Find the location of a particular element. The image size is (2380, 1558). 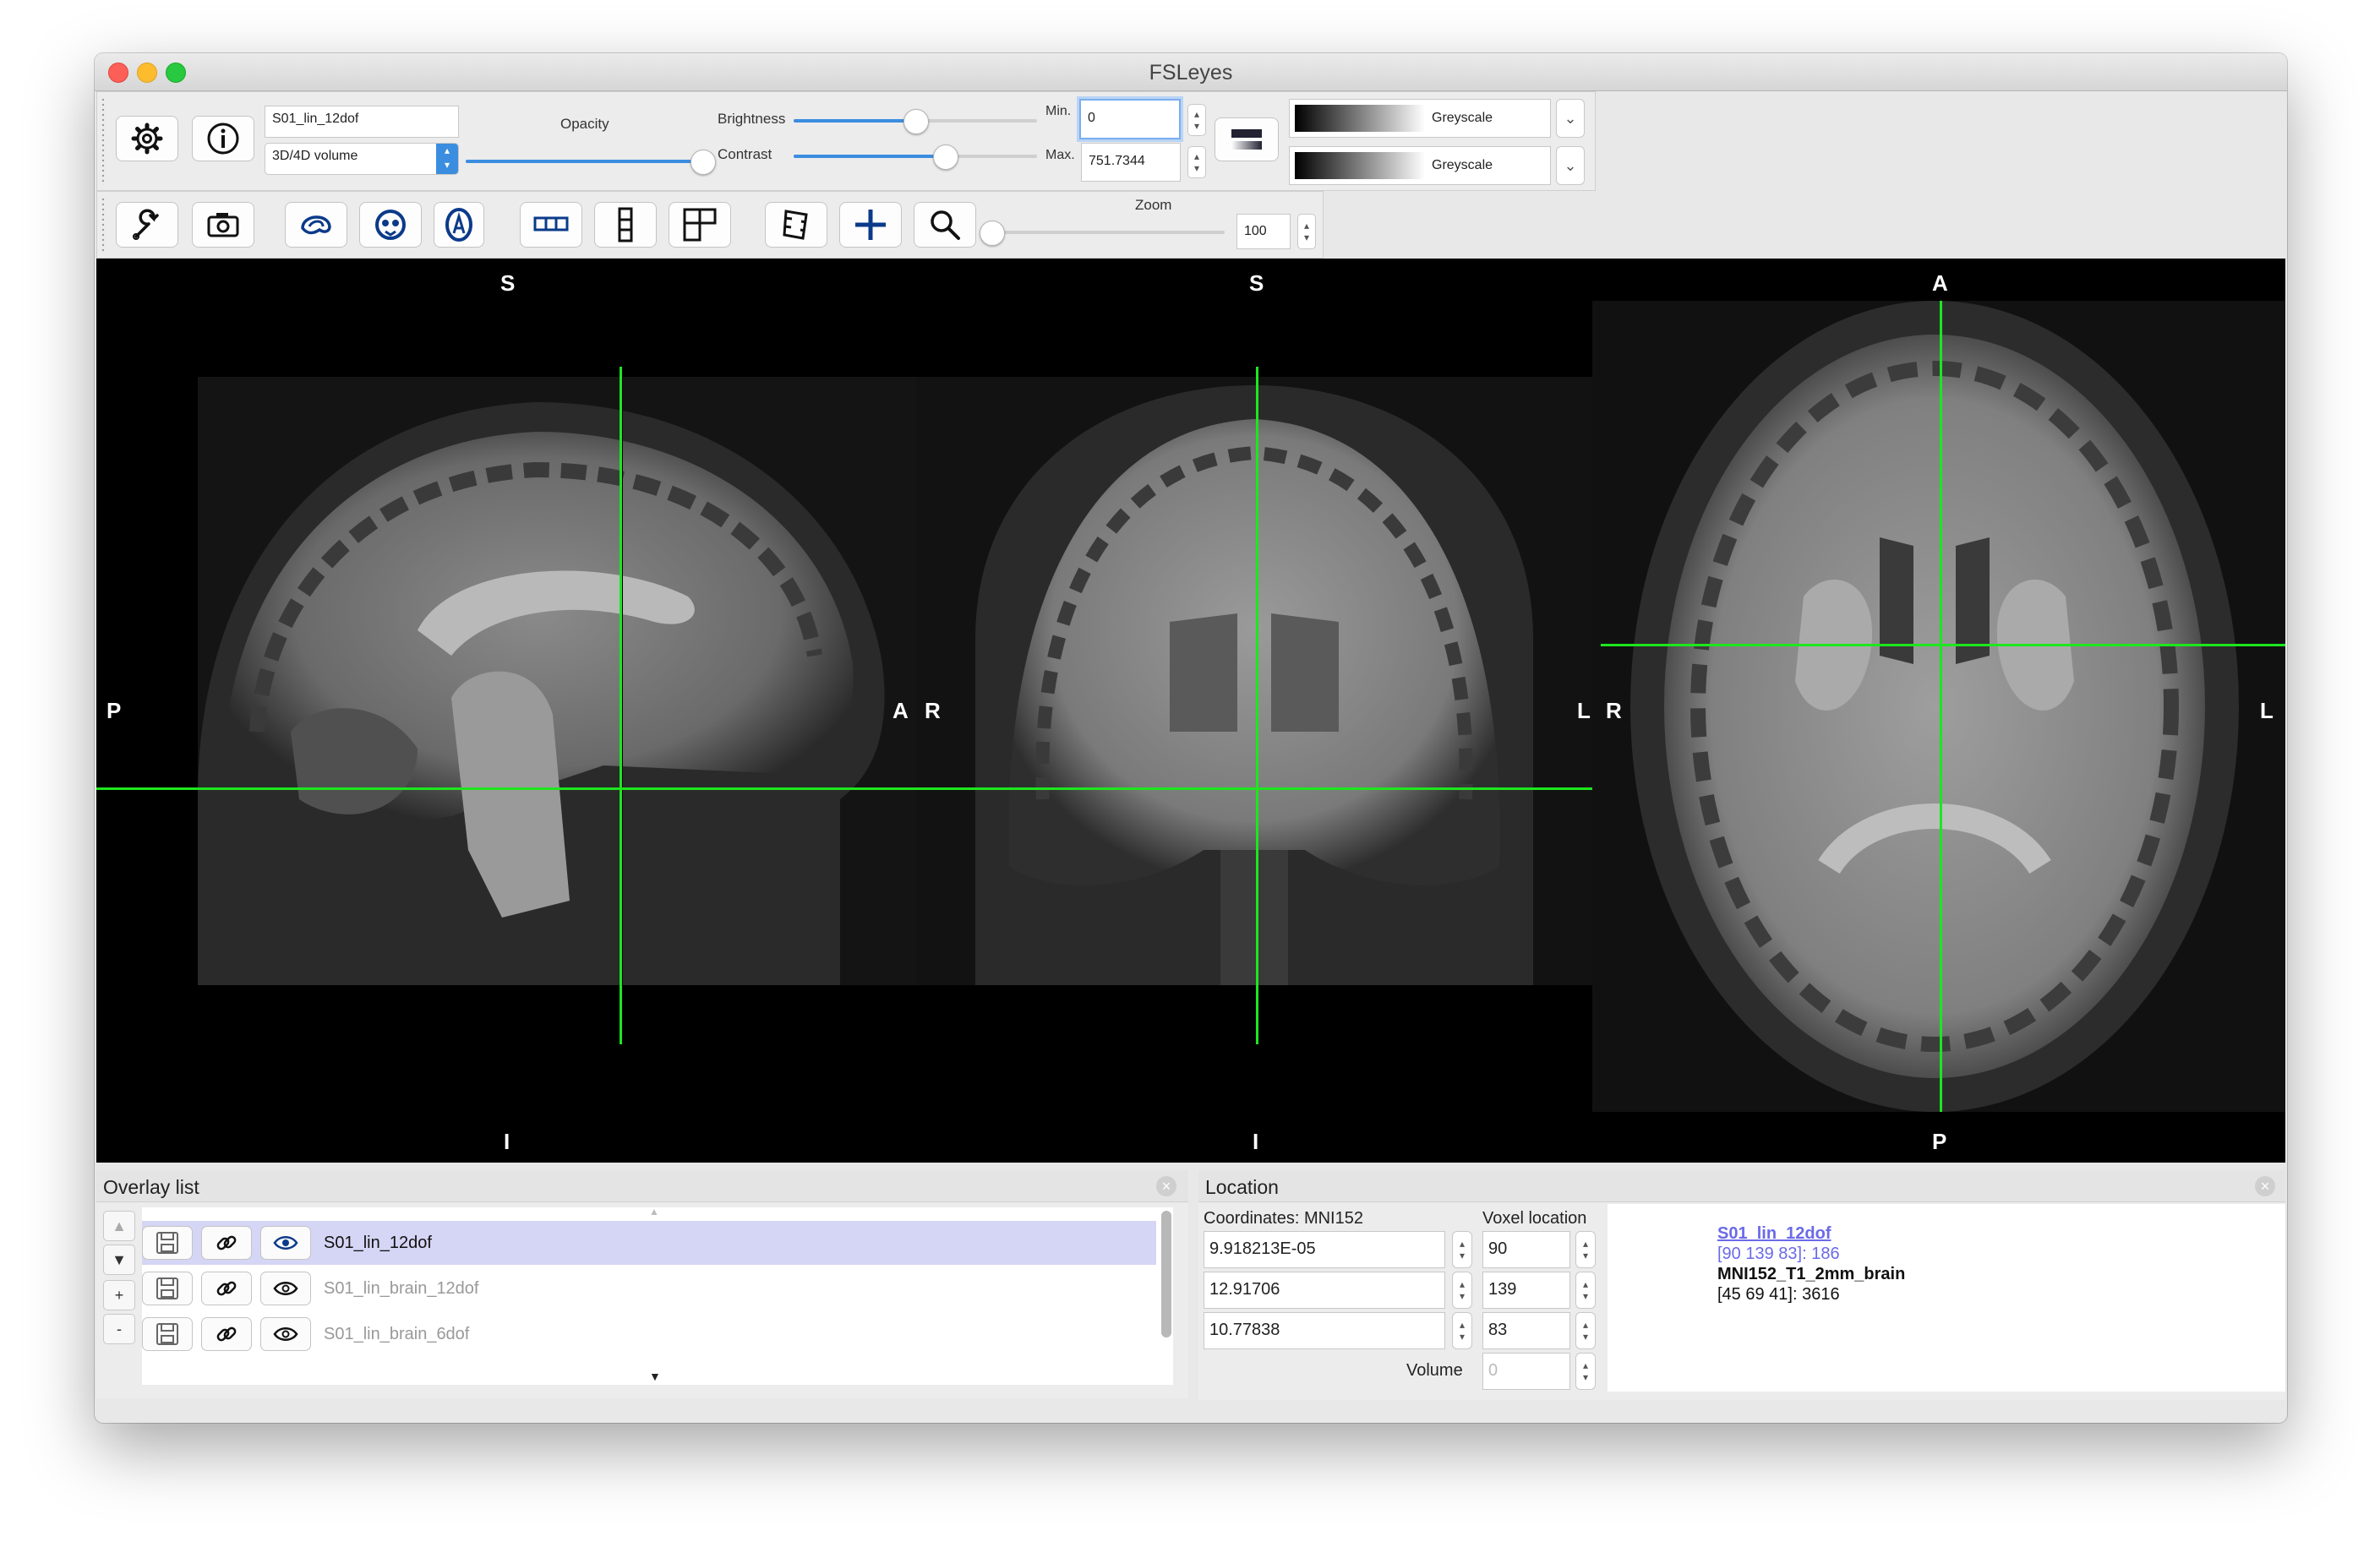

screenshot-button is located at coordinates (223, 225).